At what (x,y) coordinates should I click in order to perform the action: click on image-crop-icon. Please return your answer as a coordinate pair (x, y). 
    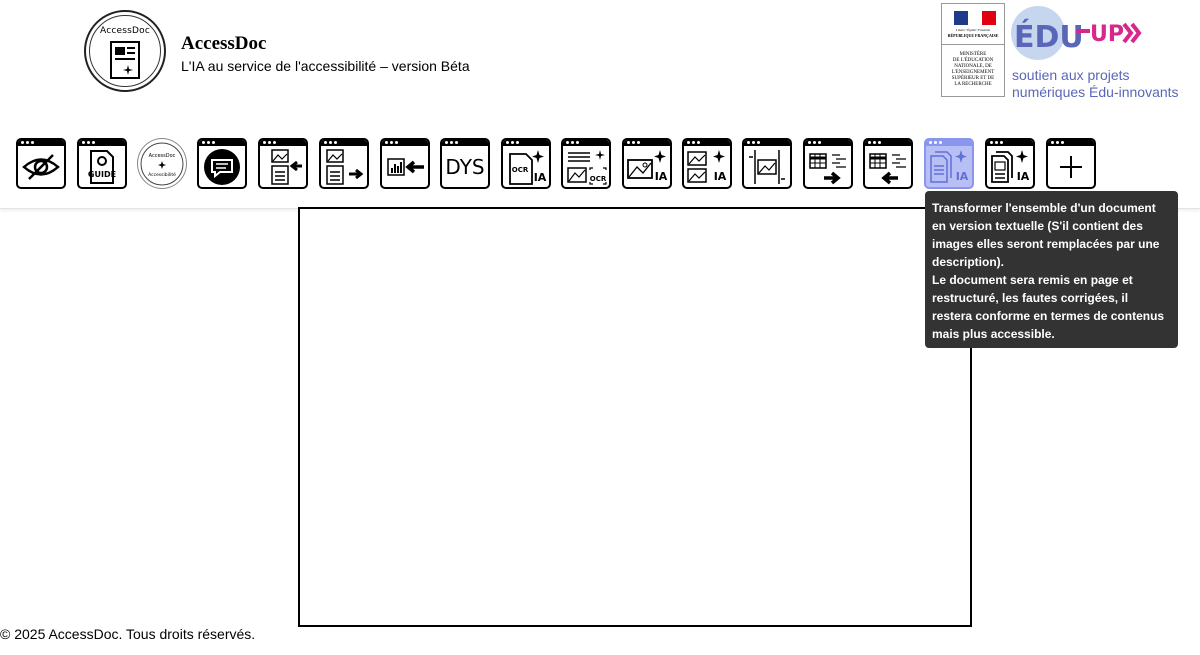
    Looking at the image, I should click on (767, 166).